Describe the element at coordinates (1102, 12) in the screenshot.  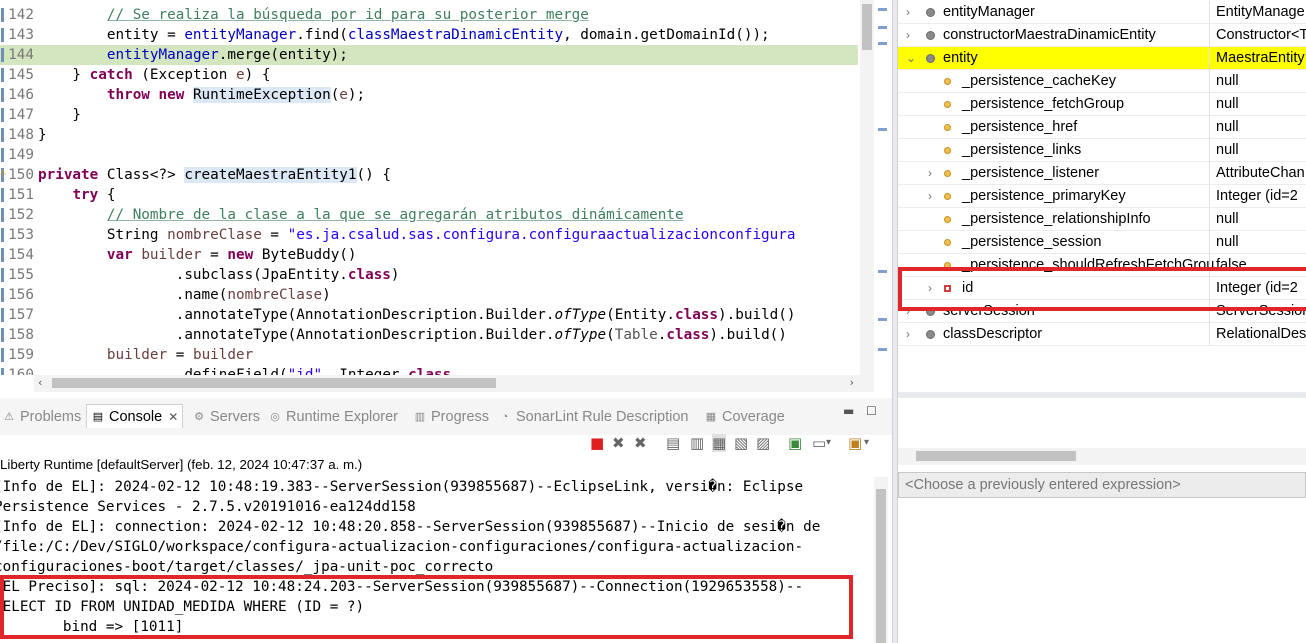
I see `variable-row-entityManager: › entityManager EntityManage` at that location.